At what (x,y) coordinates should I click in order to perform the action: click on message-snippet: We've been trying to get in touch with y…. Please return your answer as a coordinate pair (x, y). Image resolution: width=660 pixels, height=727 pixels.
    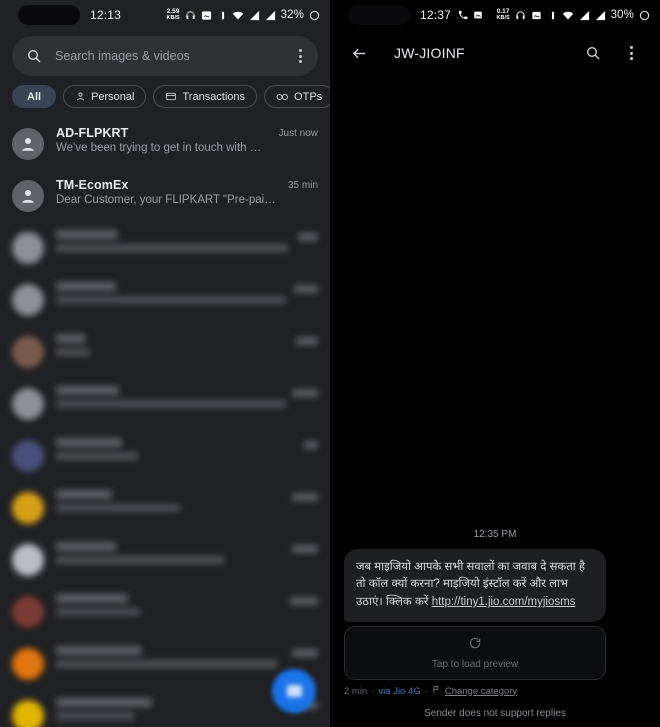
    Looking at the image, I should click on (161, 148).